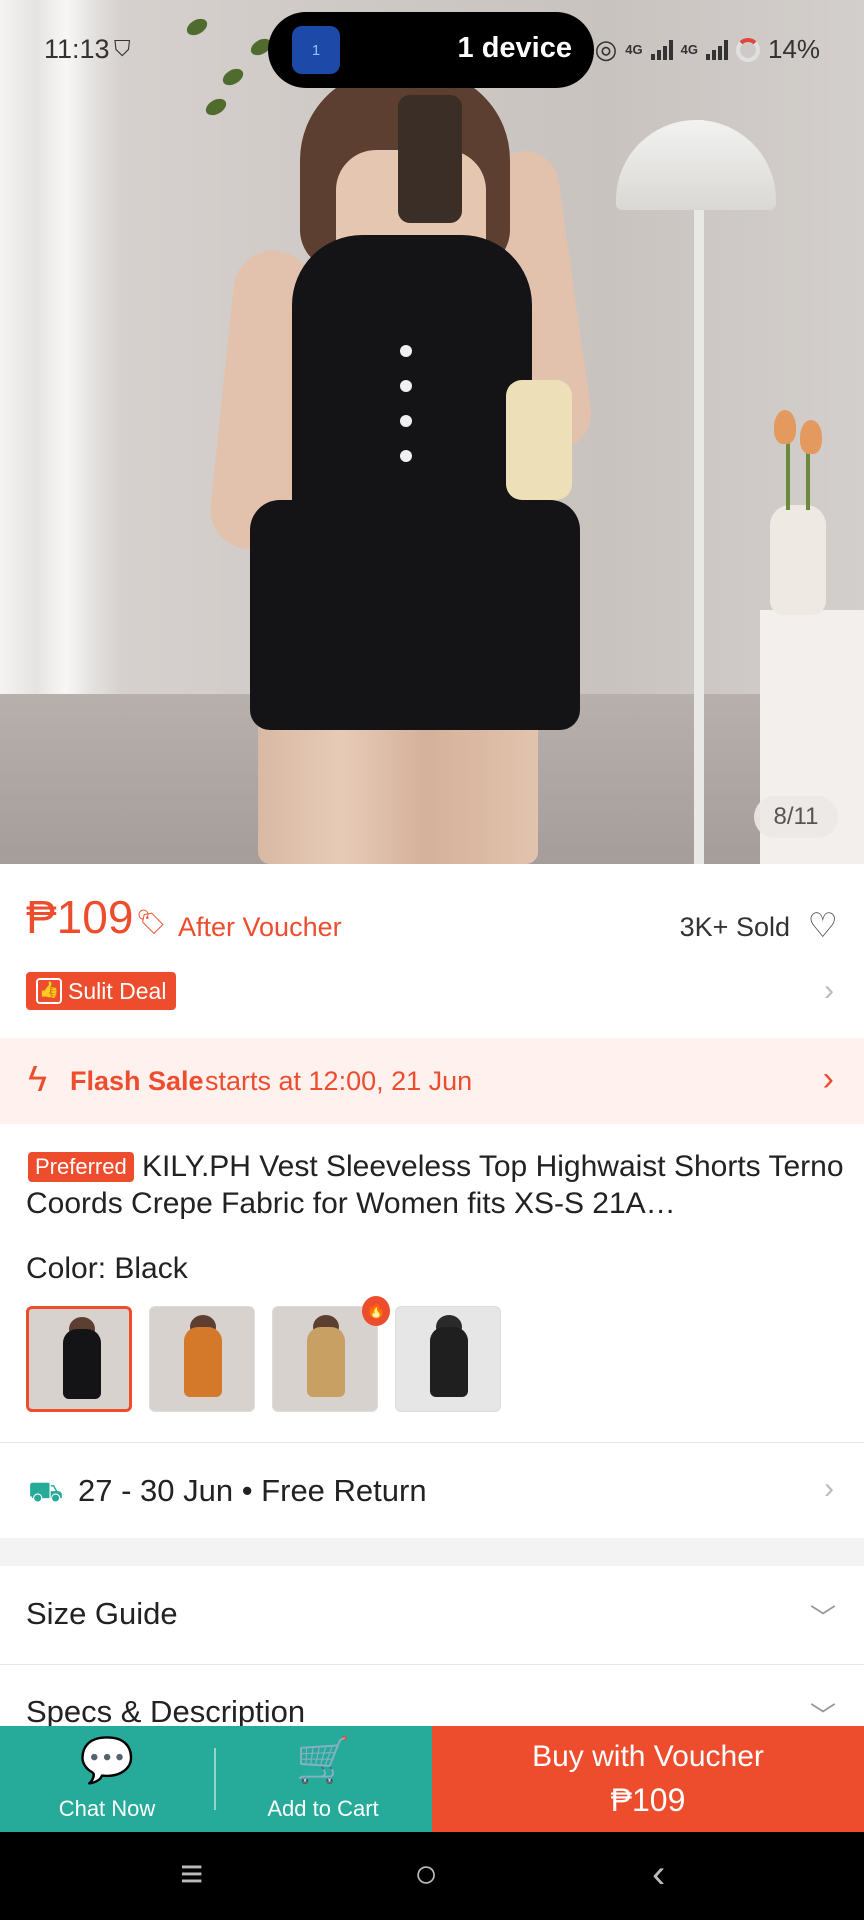 This screenshot has width=864, height=1920. I want to click on chevron-down-icon: ﹀, so click(823, 1616).